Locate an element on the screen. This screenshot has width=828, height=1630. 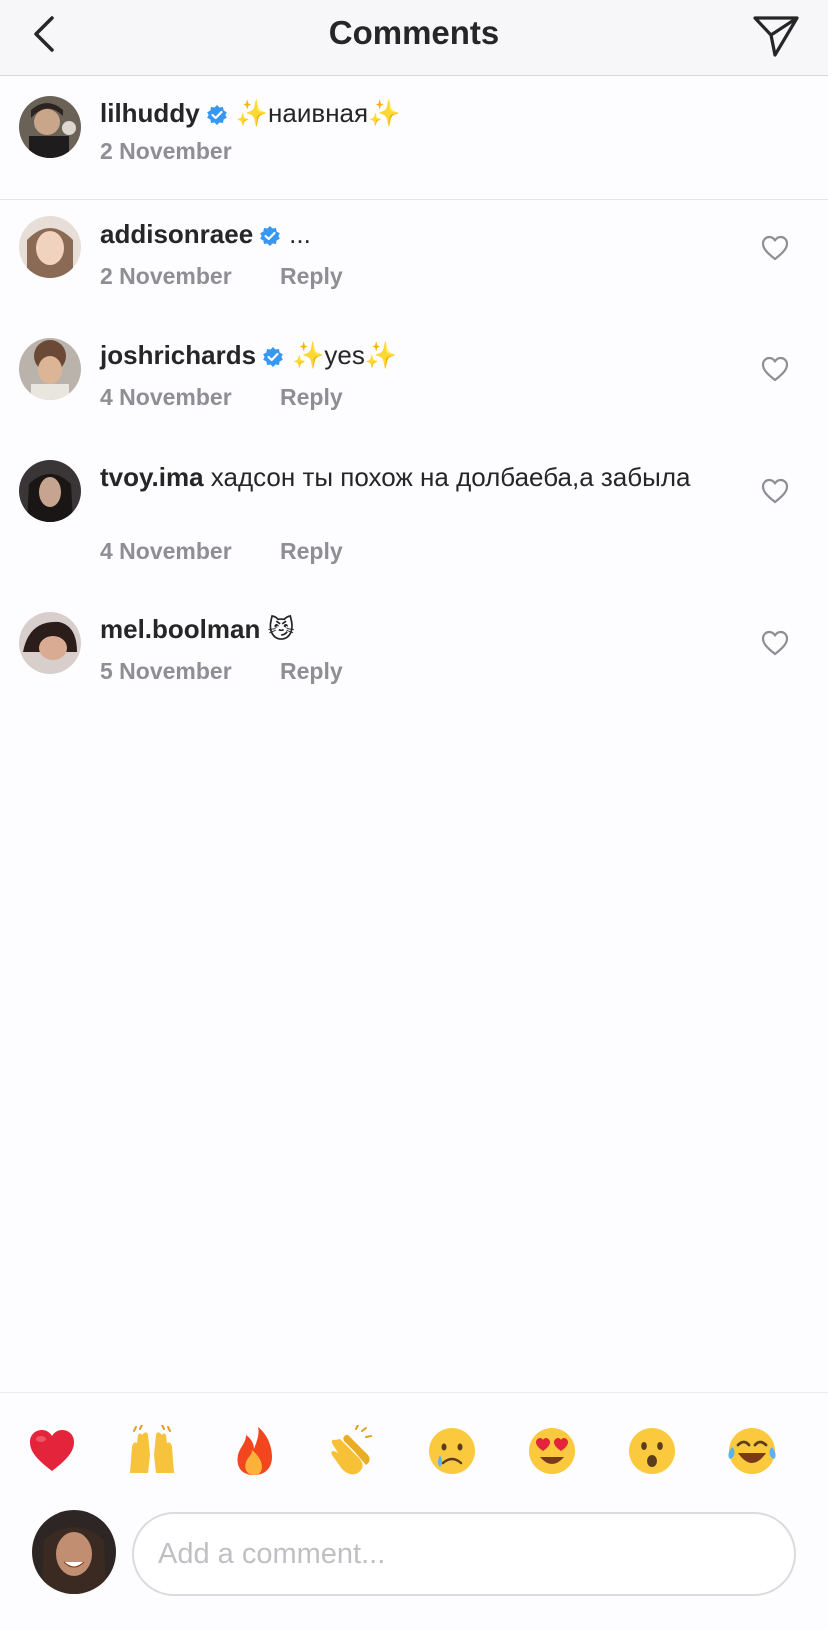
paper-plane-icon is located at coordinates (776, 36).